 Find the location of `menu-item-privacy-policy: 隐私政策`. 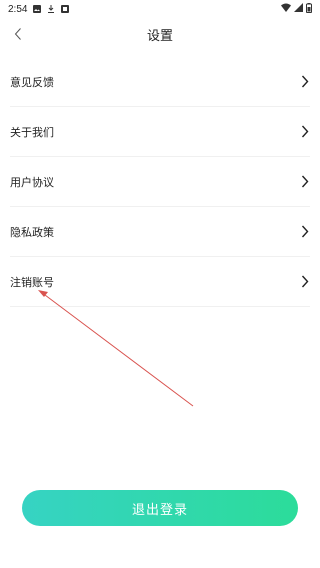

menu-item-privacy-policy: 隐私政策 is located at coordinates (160, 232).